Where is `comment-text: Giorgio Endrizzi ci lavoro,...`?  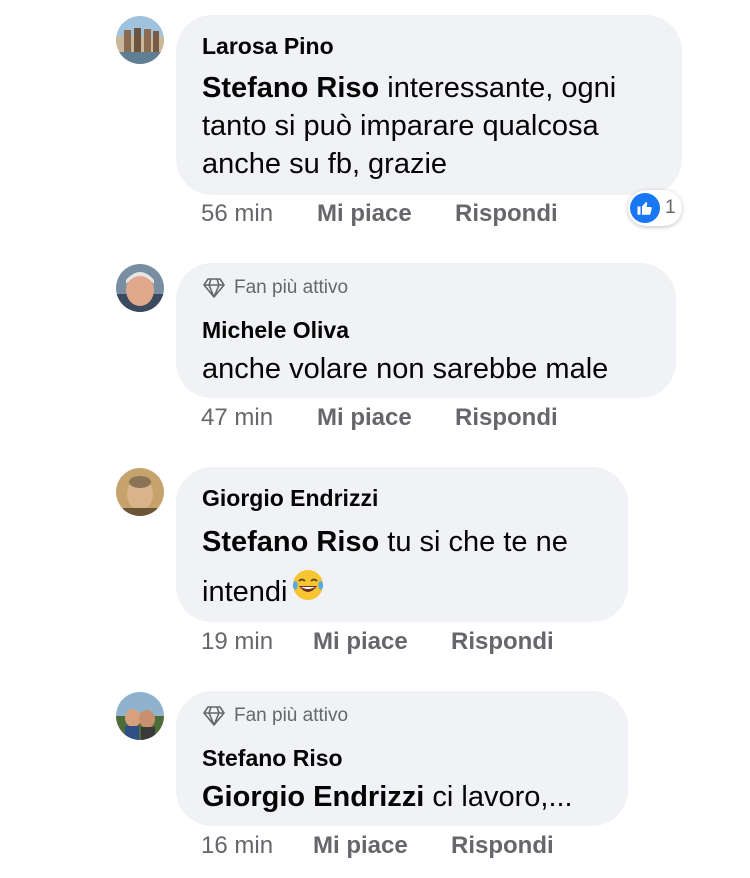 comment-text: Giorgio Endrizzi ci lavoro,... is located at coordinates (387, 797).